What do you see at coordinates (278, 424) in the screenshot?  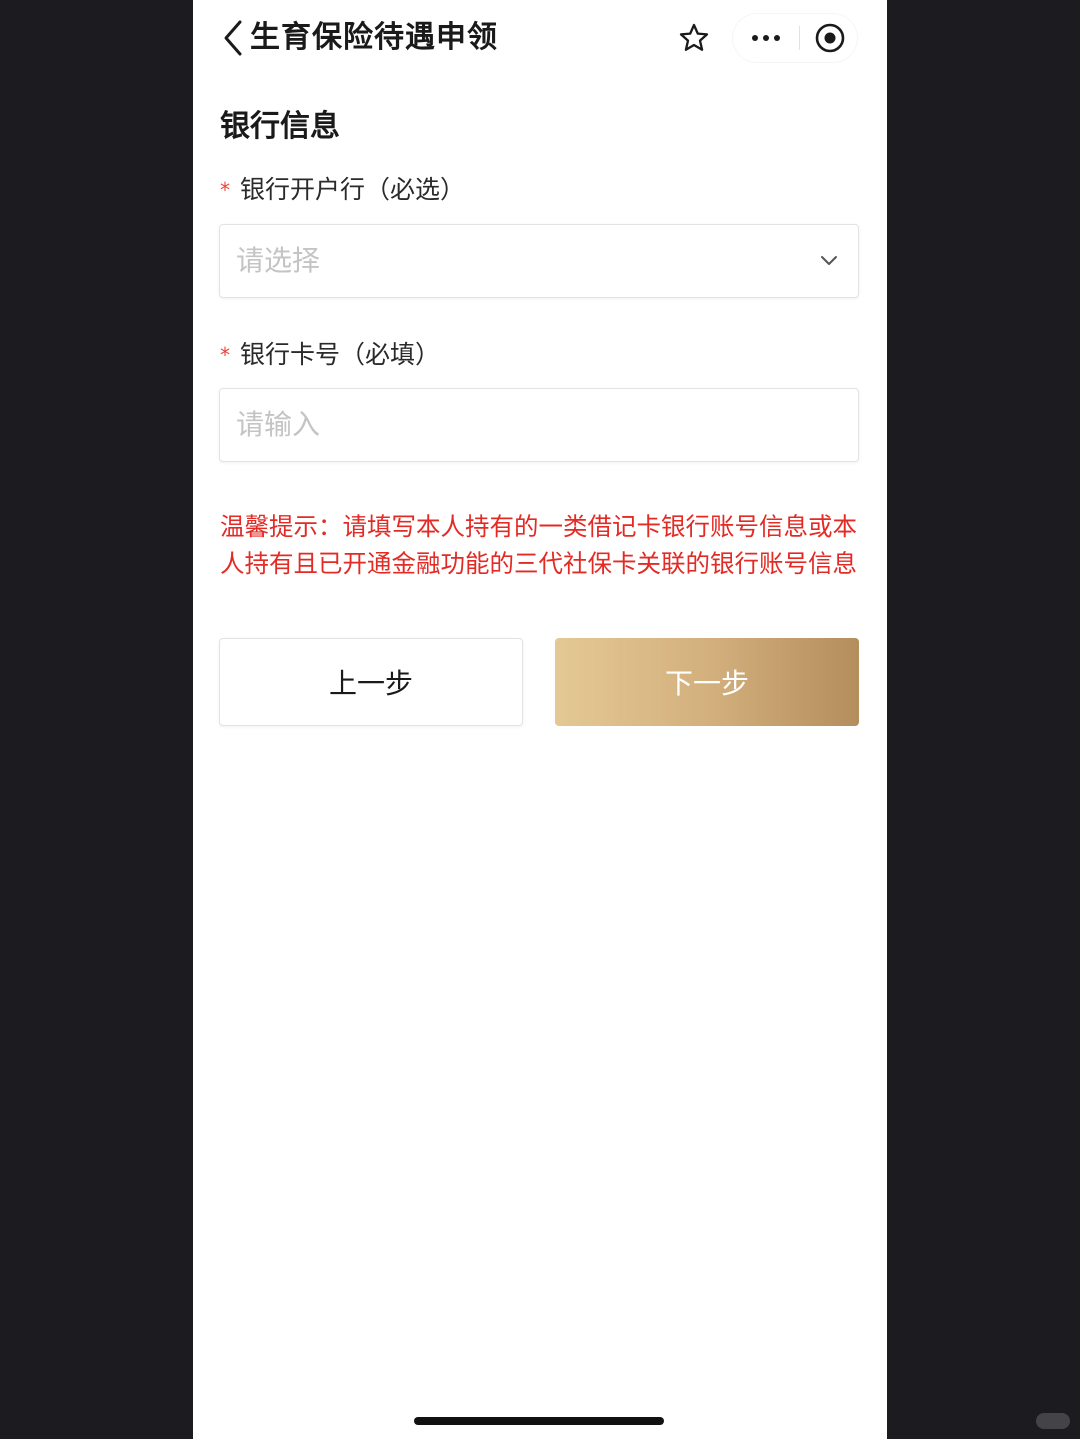 I see `card-input-placeholder: 请输入` at bounding box center [278, 424].